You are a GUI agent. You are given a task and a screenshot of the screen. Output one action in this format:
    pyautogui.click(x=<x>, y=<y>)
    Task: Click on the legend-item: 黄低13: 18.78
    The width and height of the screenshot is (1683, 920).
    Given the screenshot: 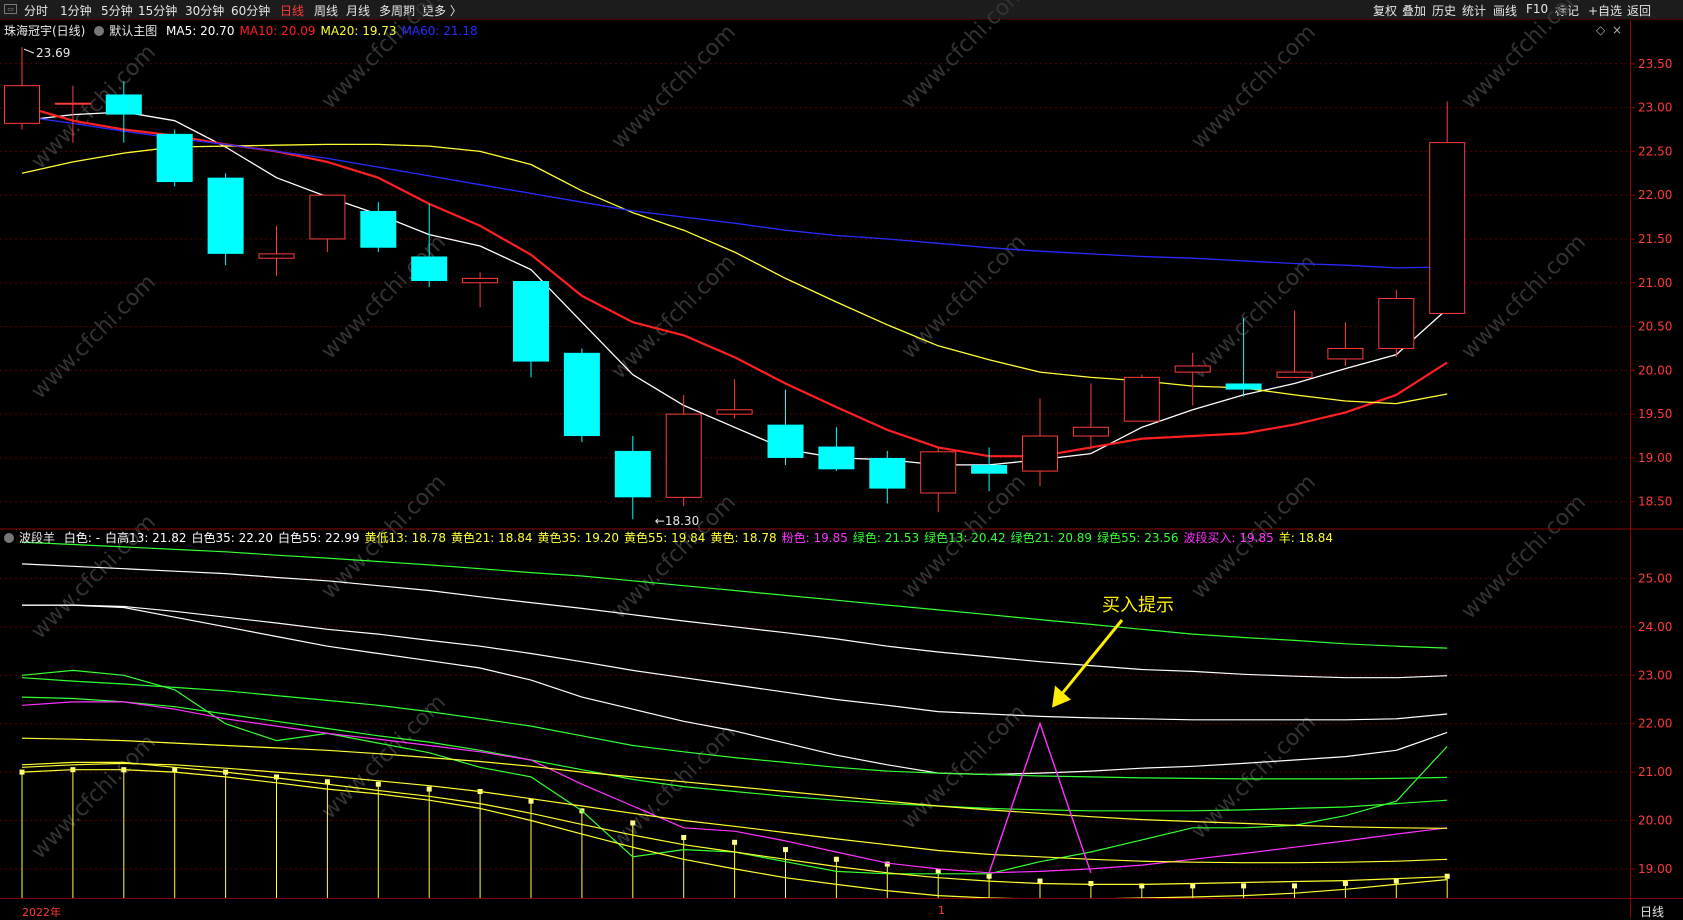 What is the action you would take?
    pyautogui.click(x=405, y=538)
    